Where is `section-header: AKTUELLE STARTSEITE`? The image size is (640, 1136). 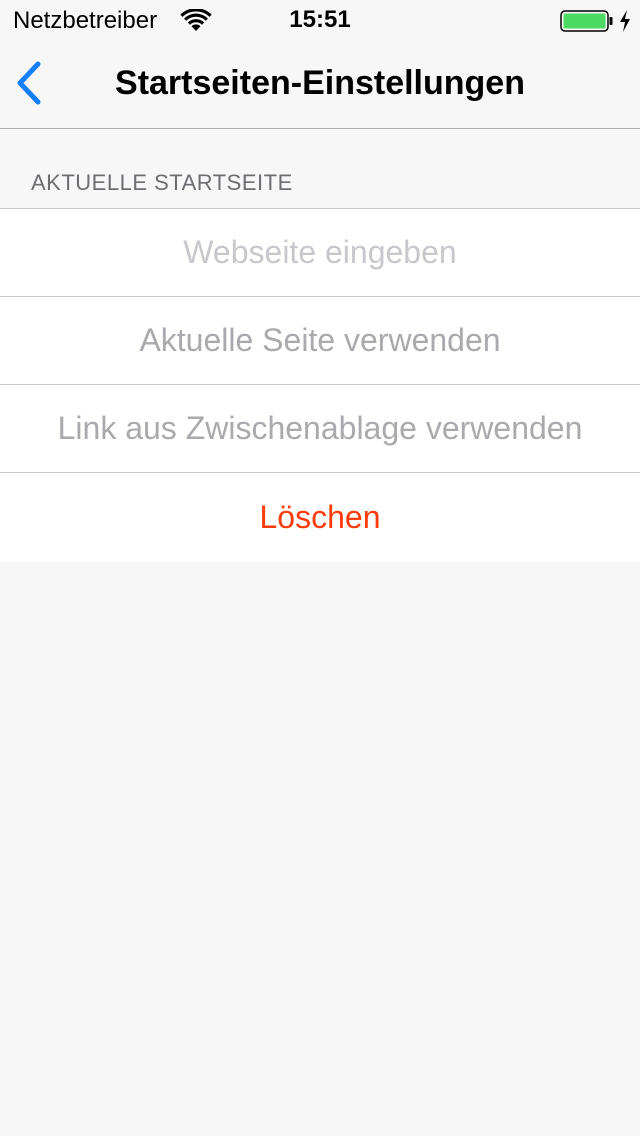 section-header: AKTUELLE STARTSEITE is located at coordinates (162, 182).